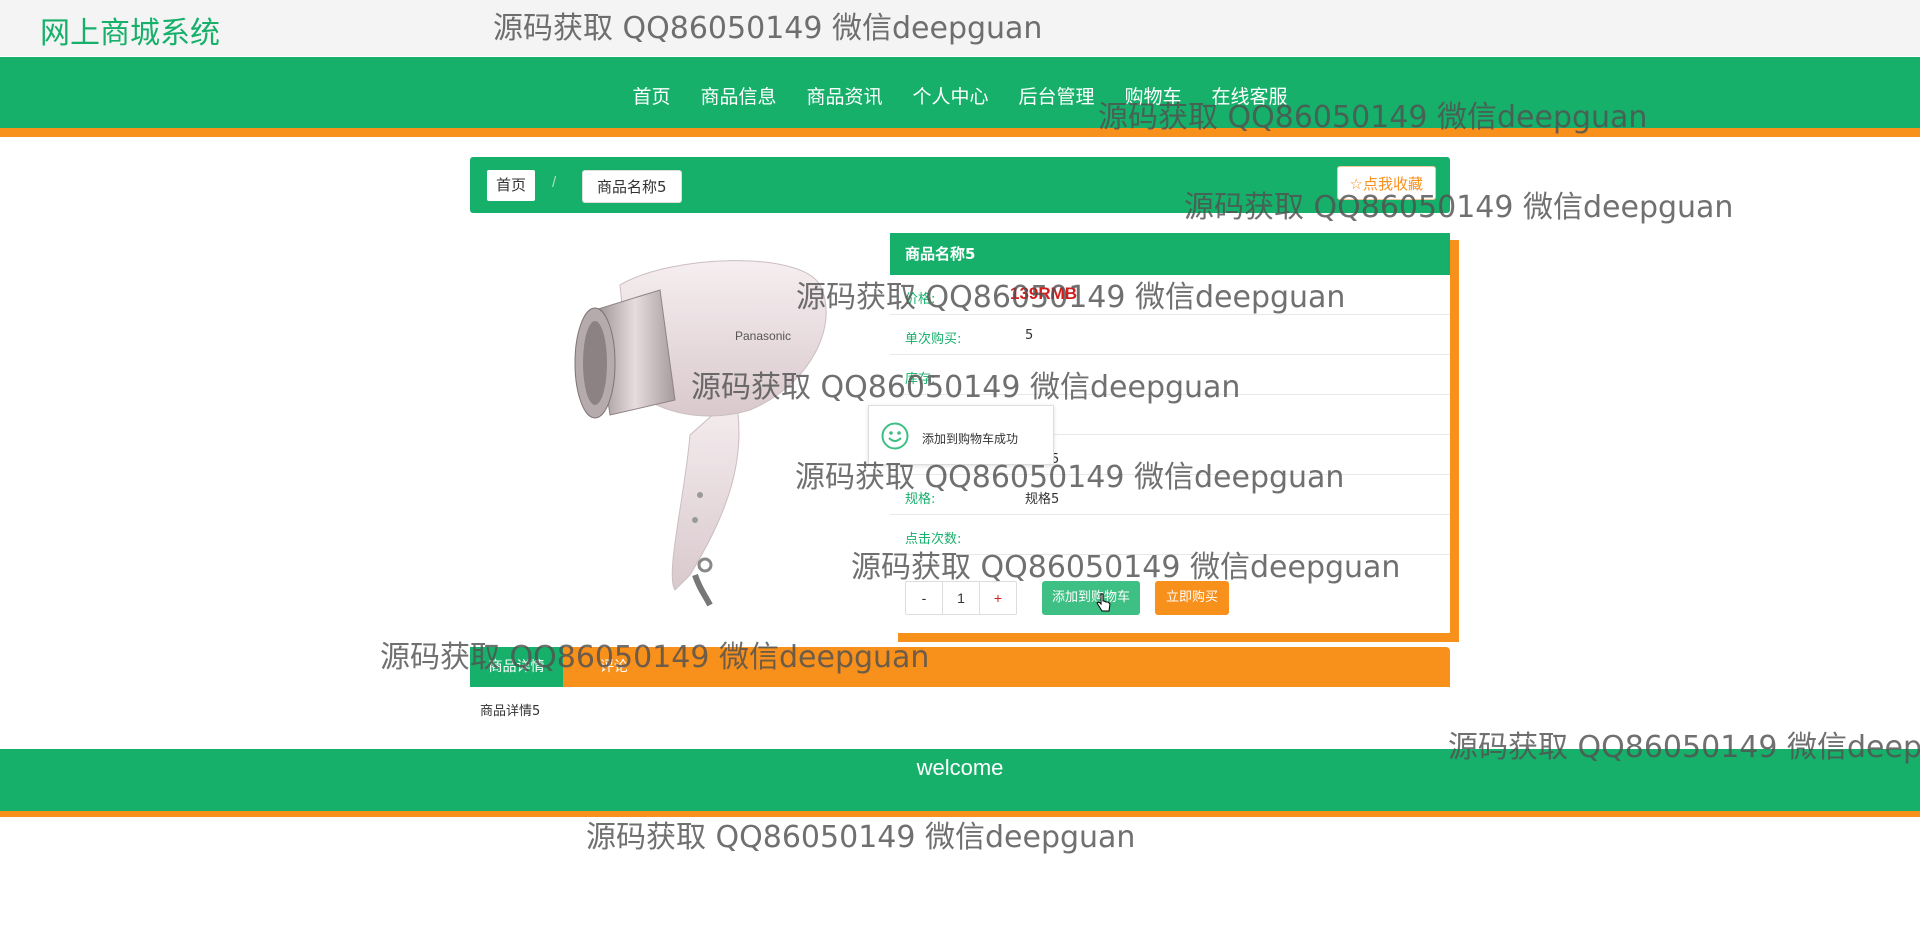 This screenshot has width=1920, height=930. I want to click on detail-tabs: 商品详情 评论, so click(960, 667).